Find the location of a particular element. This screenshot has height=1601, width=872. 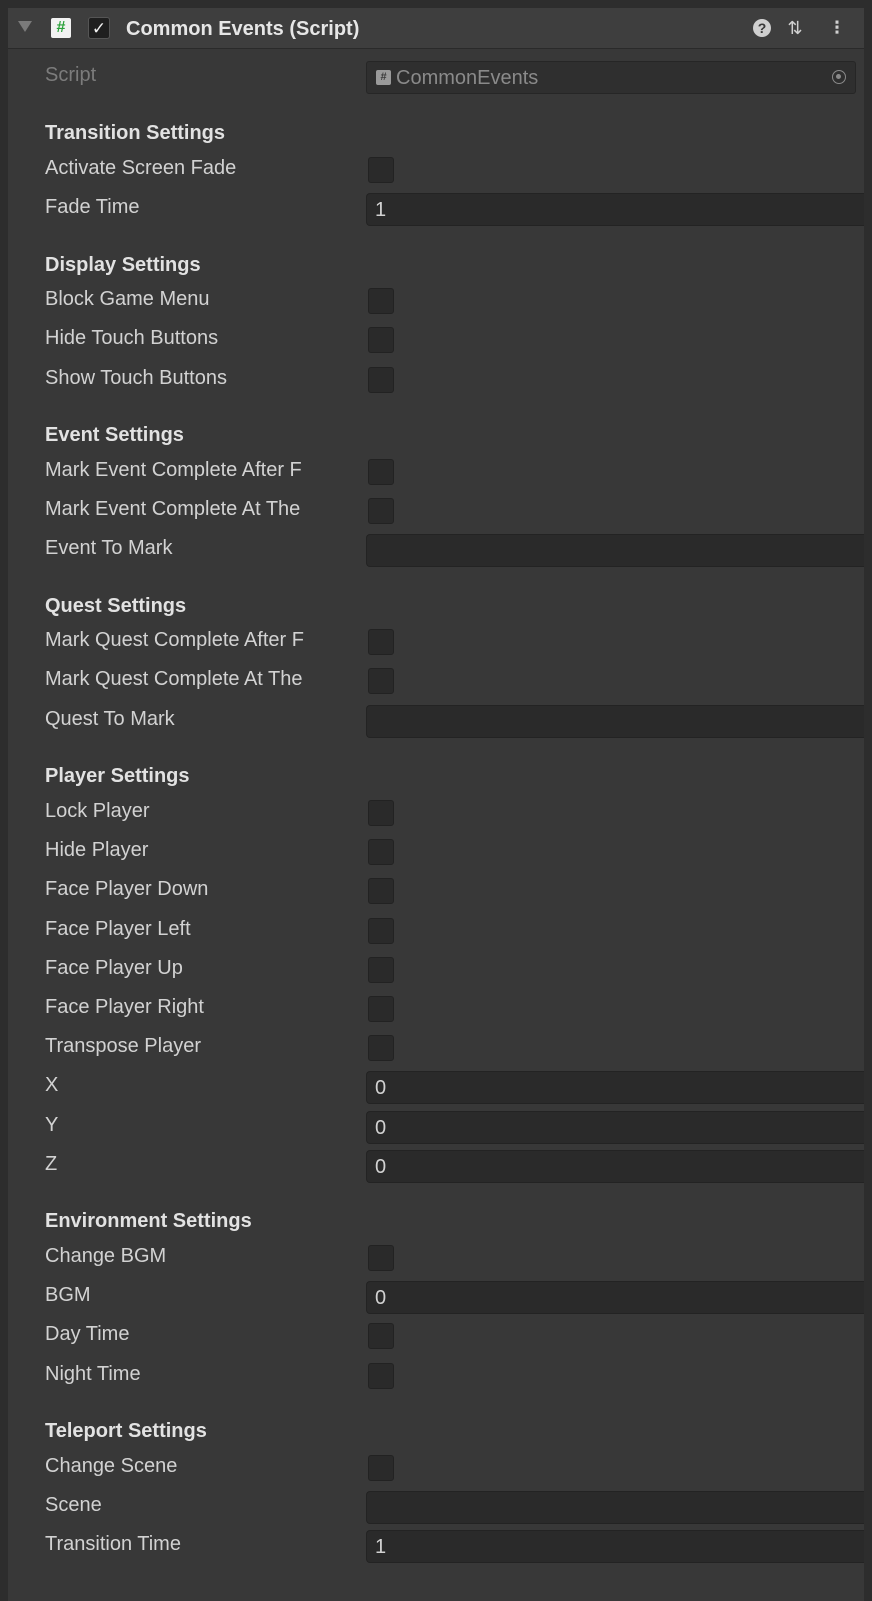

activate-screen-fade-label: Activate Screen Fade is located at coordinates (141, 168).